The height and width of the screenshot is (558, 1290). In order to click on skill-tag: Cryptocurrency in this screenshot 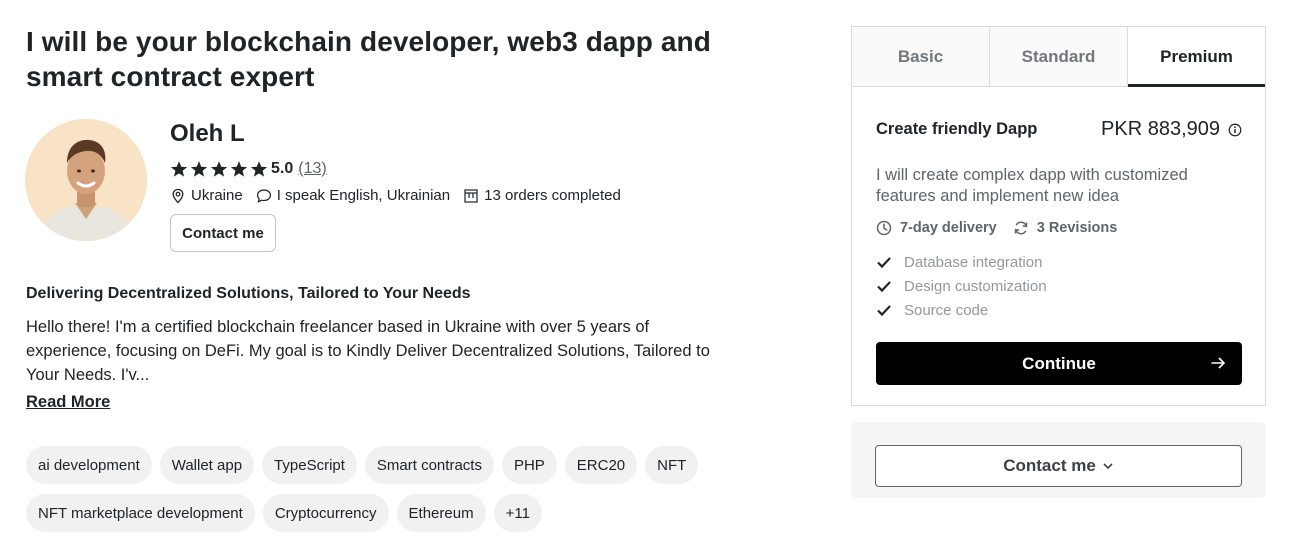, I will do `click(325, 513)`.